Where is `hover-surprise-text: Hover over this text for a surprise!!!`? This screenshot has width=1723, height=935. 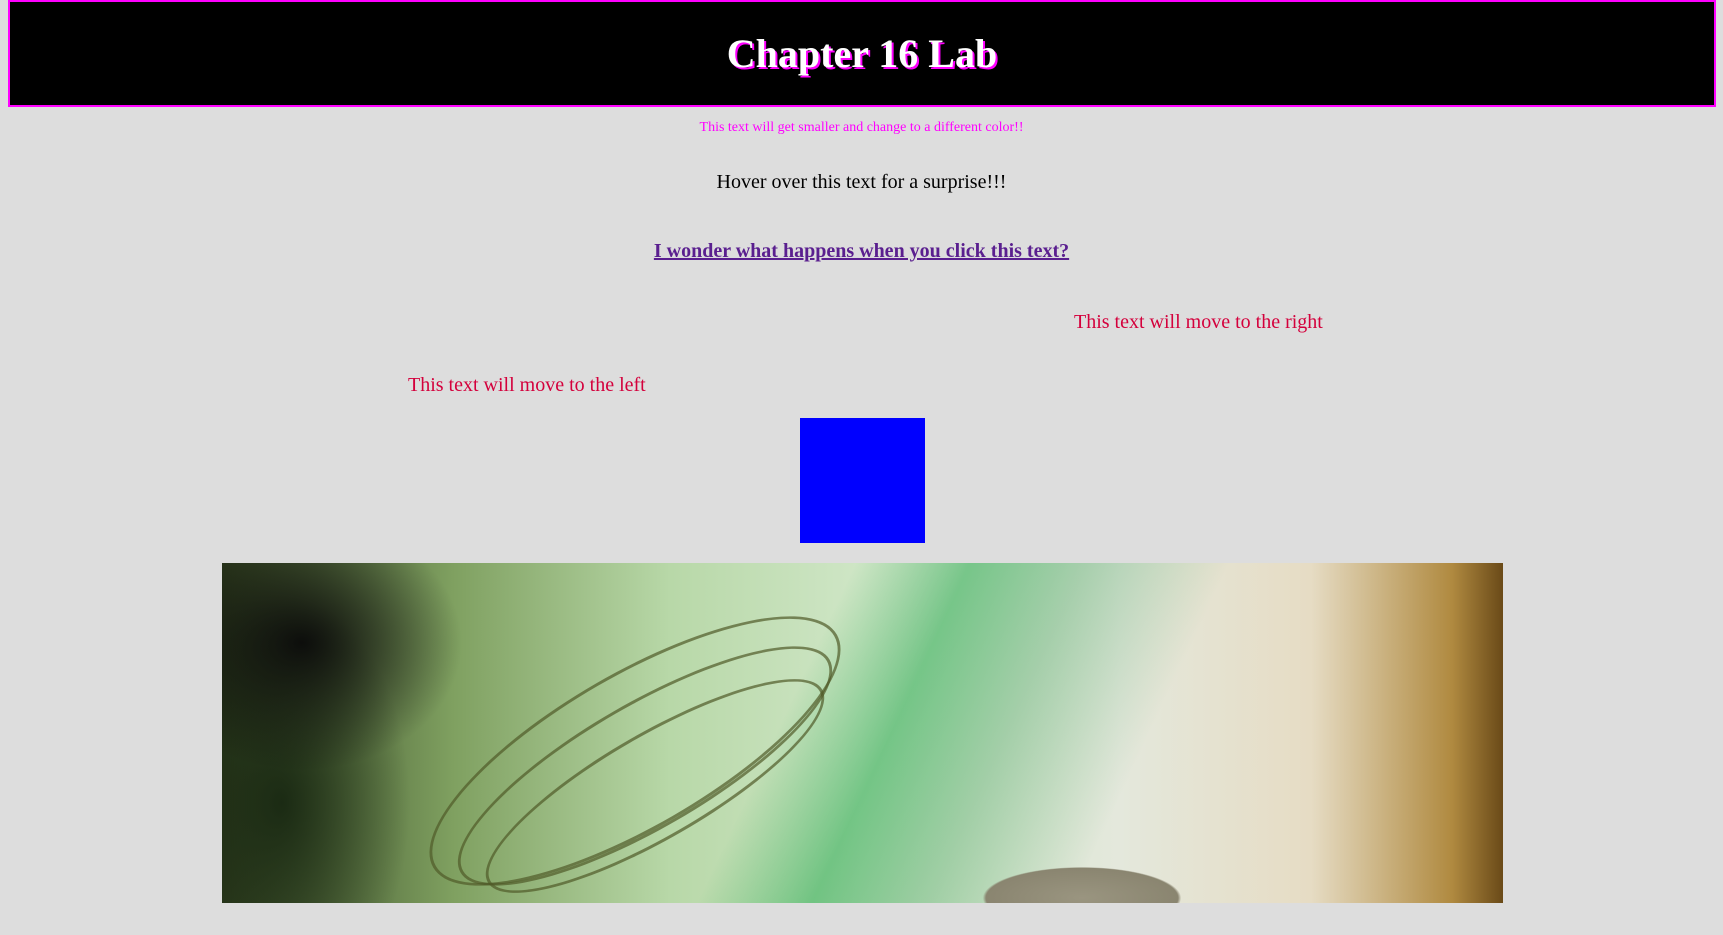
hover-surprise-text: Hover over this text for a surprise!!! is located at coordinates (861, 182).